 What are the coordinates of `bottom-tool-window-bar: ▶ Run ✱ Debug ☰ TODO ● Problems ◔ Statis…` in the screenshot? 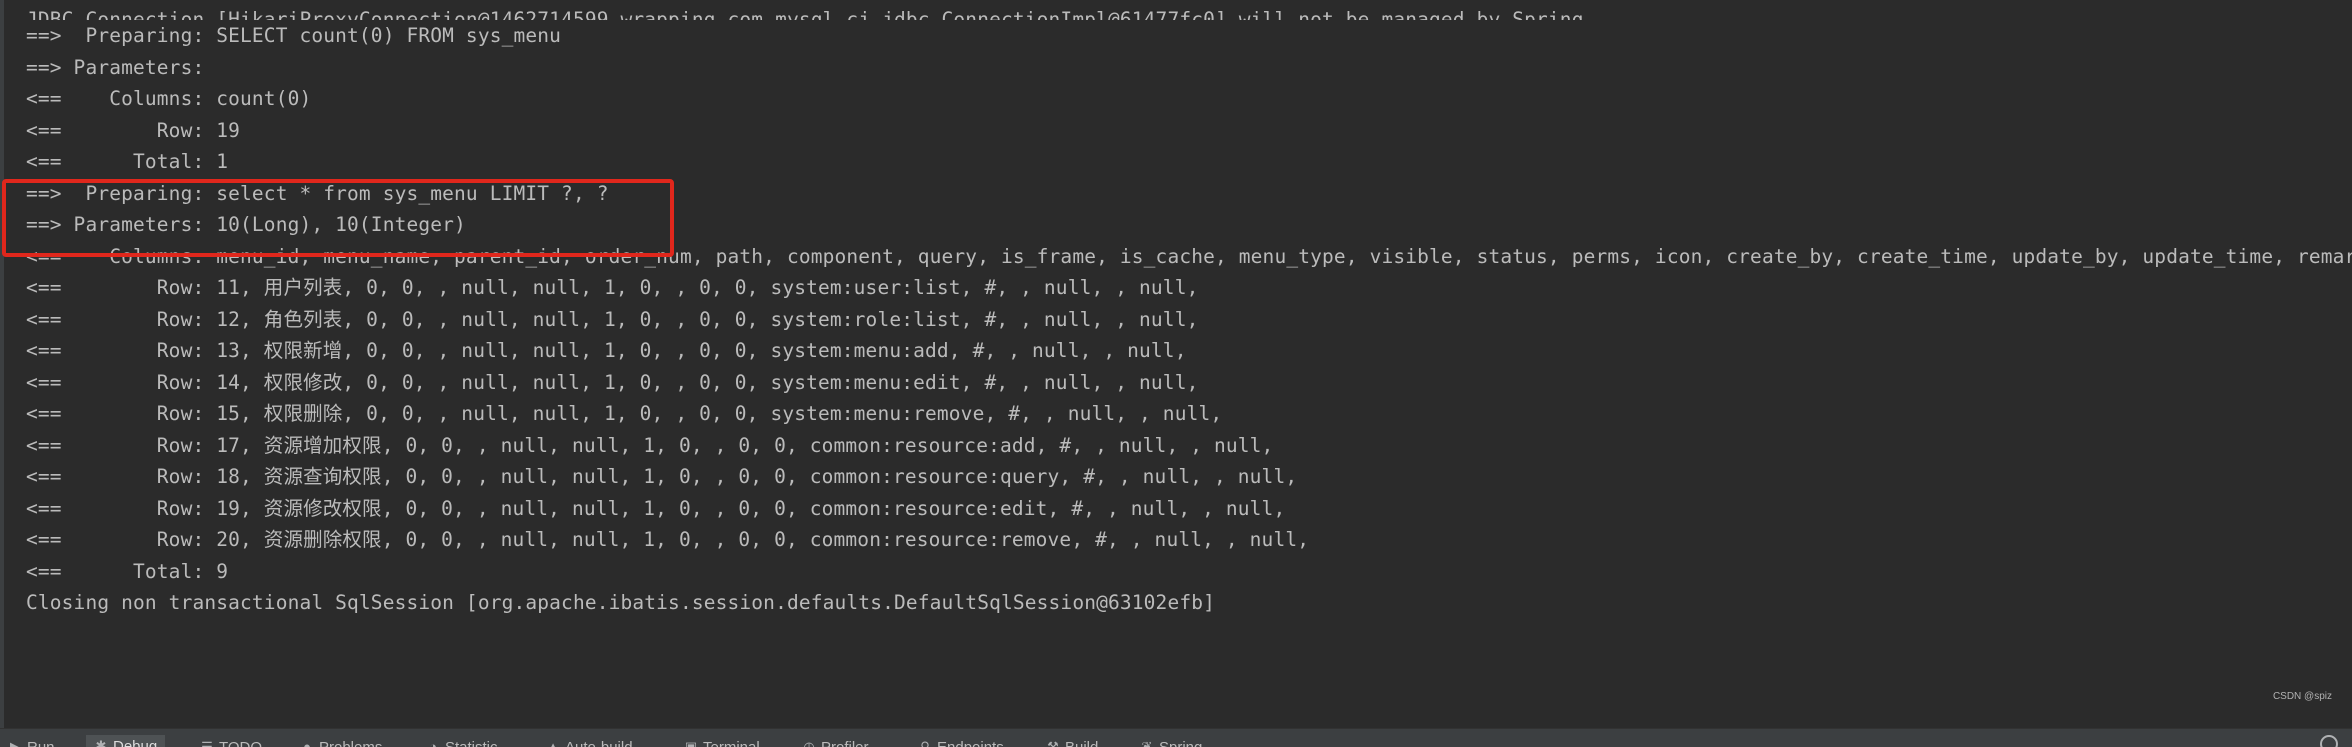 It's located at (1176, 737).